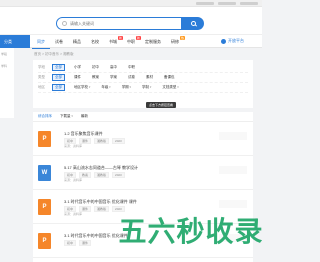  What do you see at coordinates (149, 77) in the screenshot?
I see `filter-option: 素材` at bounding box center [149, 77].